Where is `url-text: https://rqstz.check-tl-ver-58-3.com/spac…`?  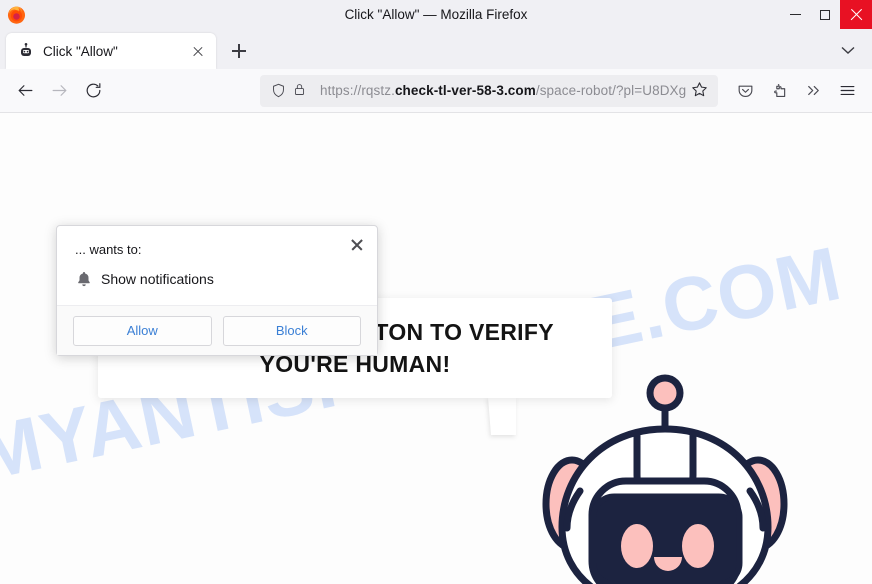
url-text: https://rqstz.check-tl-ver-58-3.com/spac… is located at coordinates (505, 90).